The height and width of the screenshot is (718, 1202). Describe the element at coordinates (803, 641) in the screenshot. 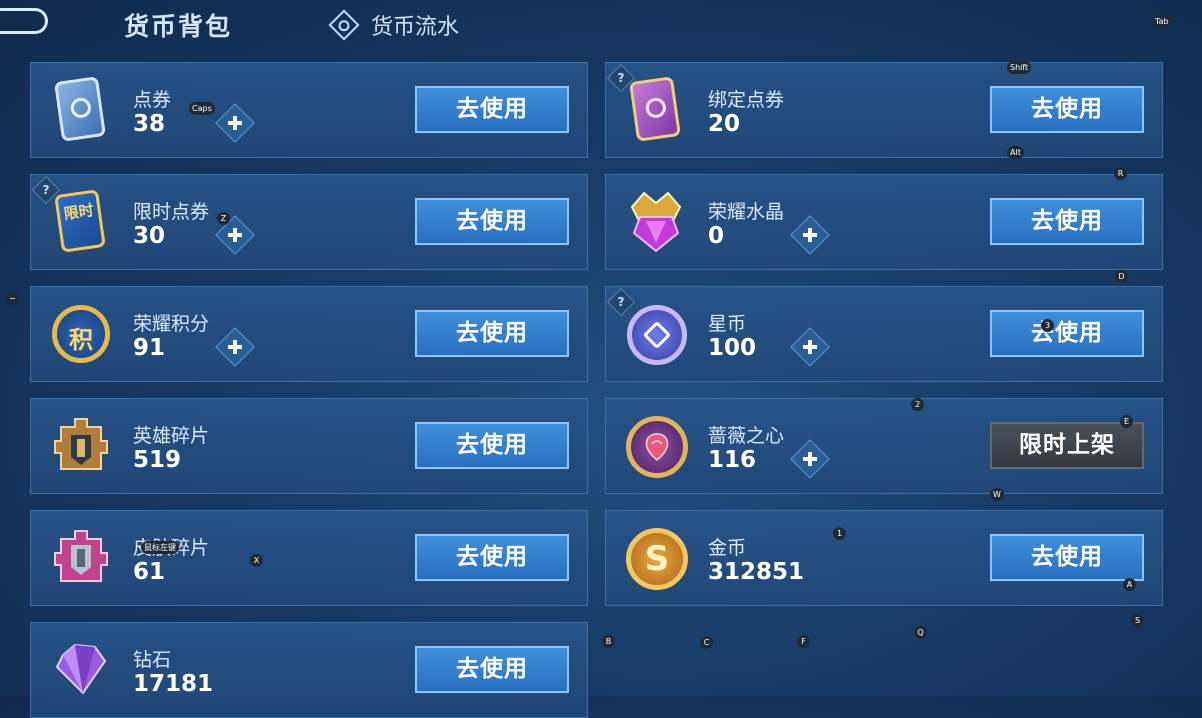

I see `key-hint: F` at that location.